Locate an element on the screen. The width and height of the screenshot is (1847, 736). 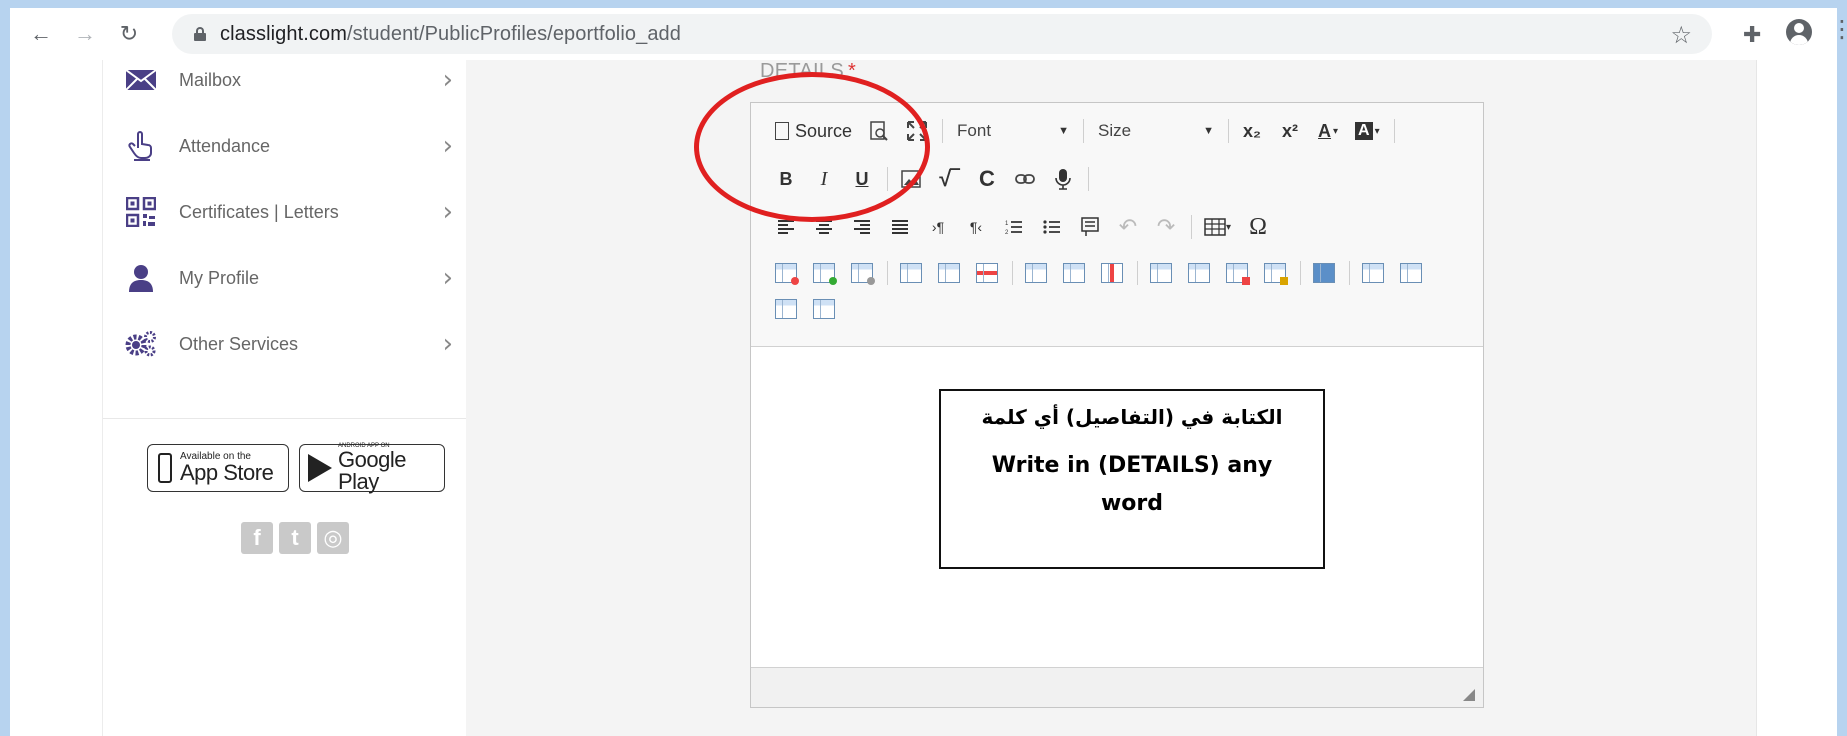
star-bookmark-icon: ☆ is located at coordinates (1681, 35).